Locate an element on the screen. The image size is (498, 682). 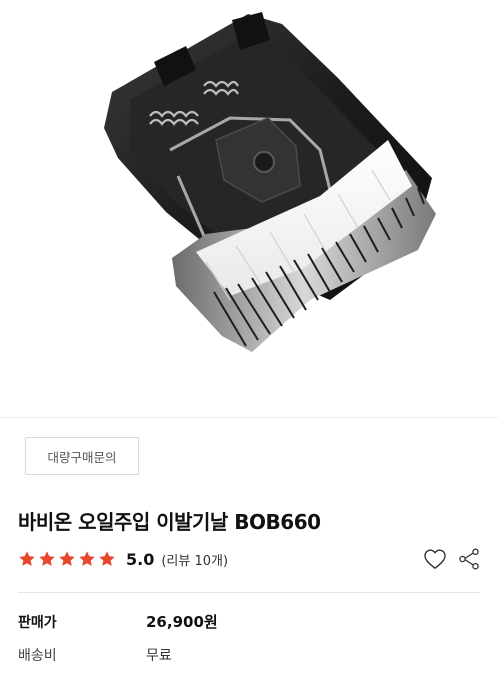
review-count-link: (리뷰 10개) is located at coordinates (194, 559).